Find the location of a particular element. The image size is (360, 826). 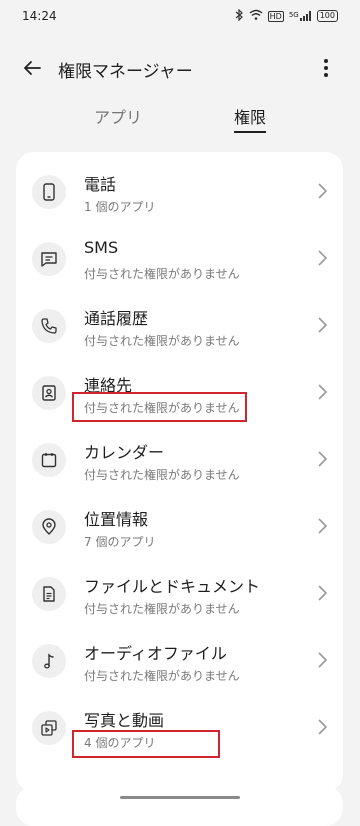

permission-subtitle: 1 個のアプリ is located at coordinates (120, 207).